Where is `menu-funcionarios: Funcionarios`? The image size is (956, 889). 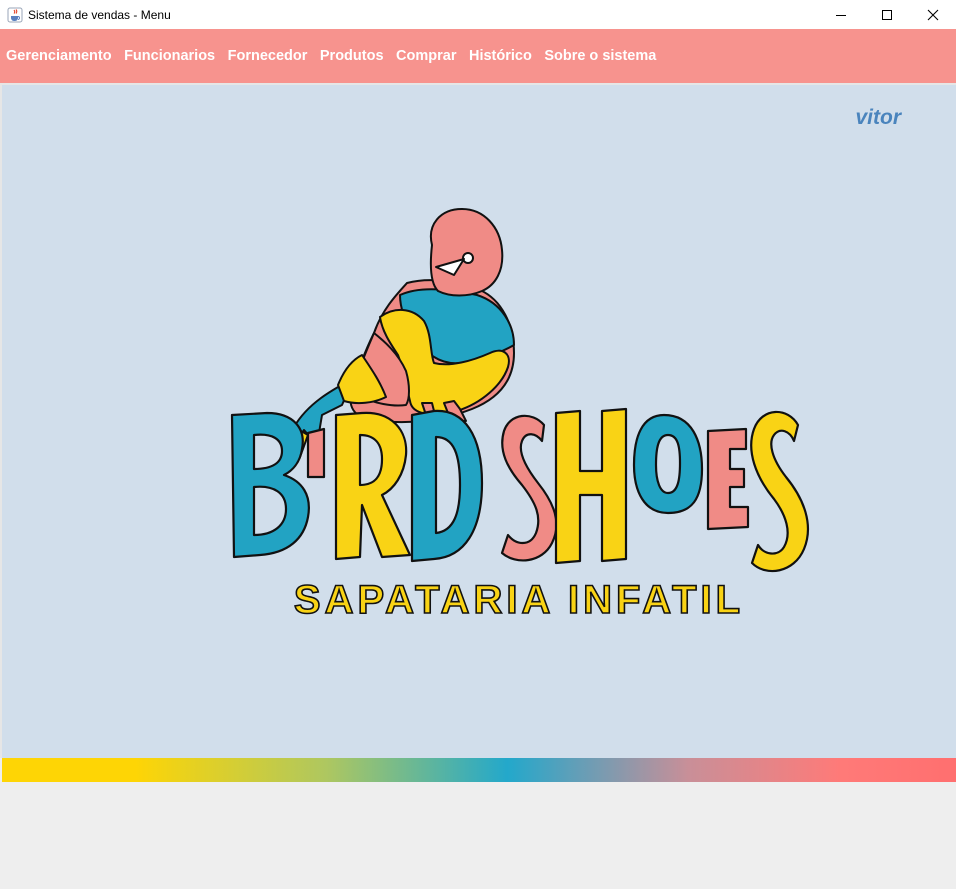
menu-funcionarios: Funcionarios is located at coordinates (169, 56).